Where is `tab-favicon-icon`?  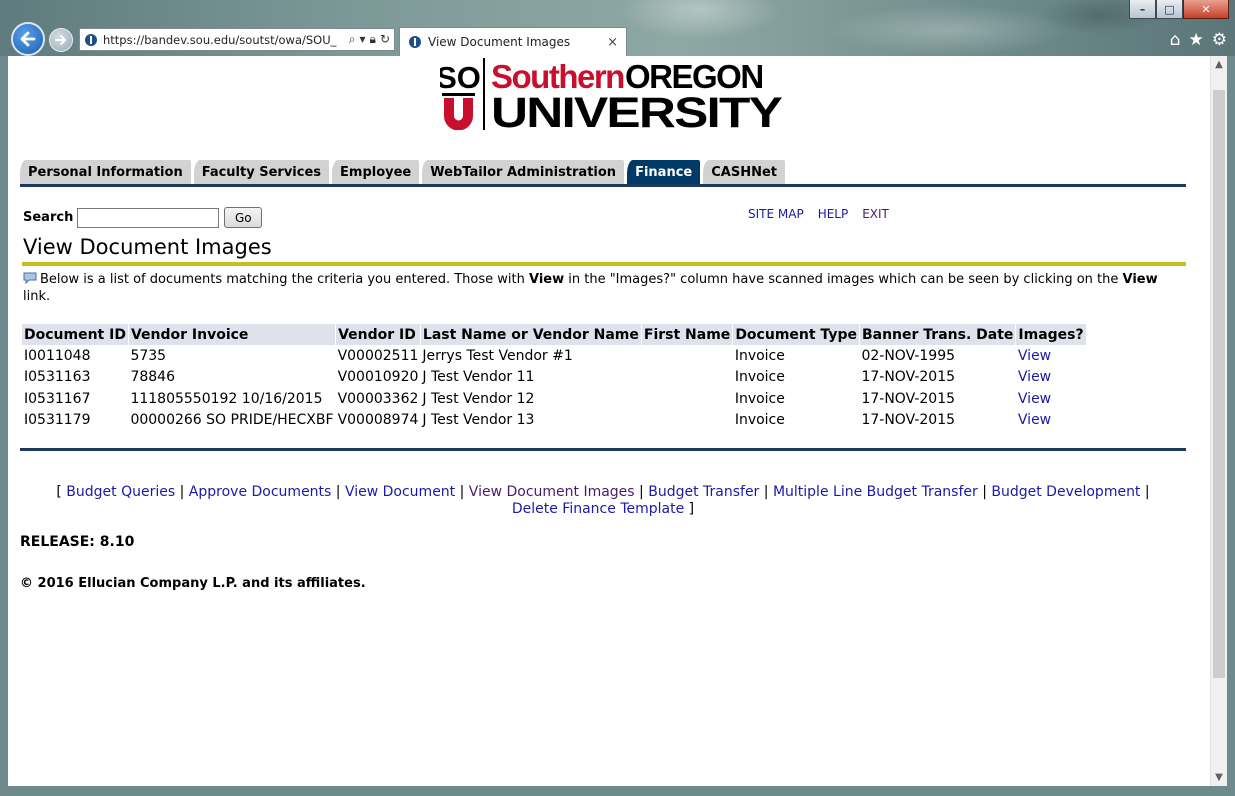 tab-favicon-icon is located at coordinates (415, 42).